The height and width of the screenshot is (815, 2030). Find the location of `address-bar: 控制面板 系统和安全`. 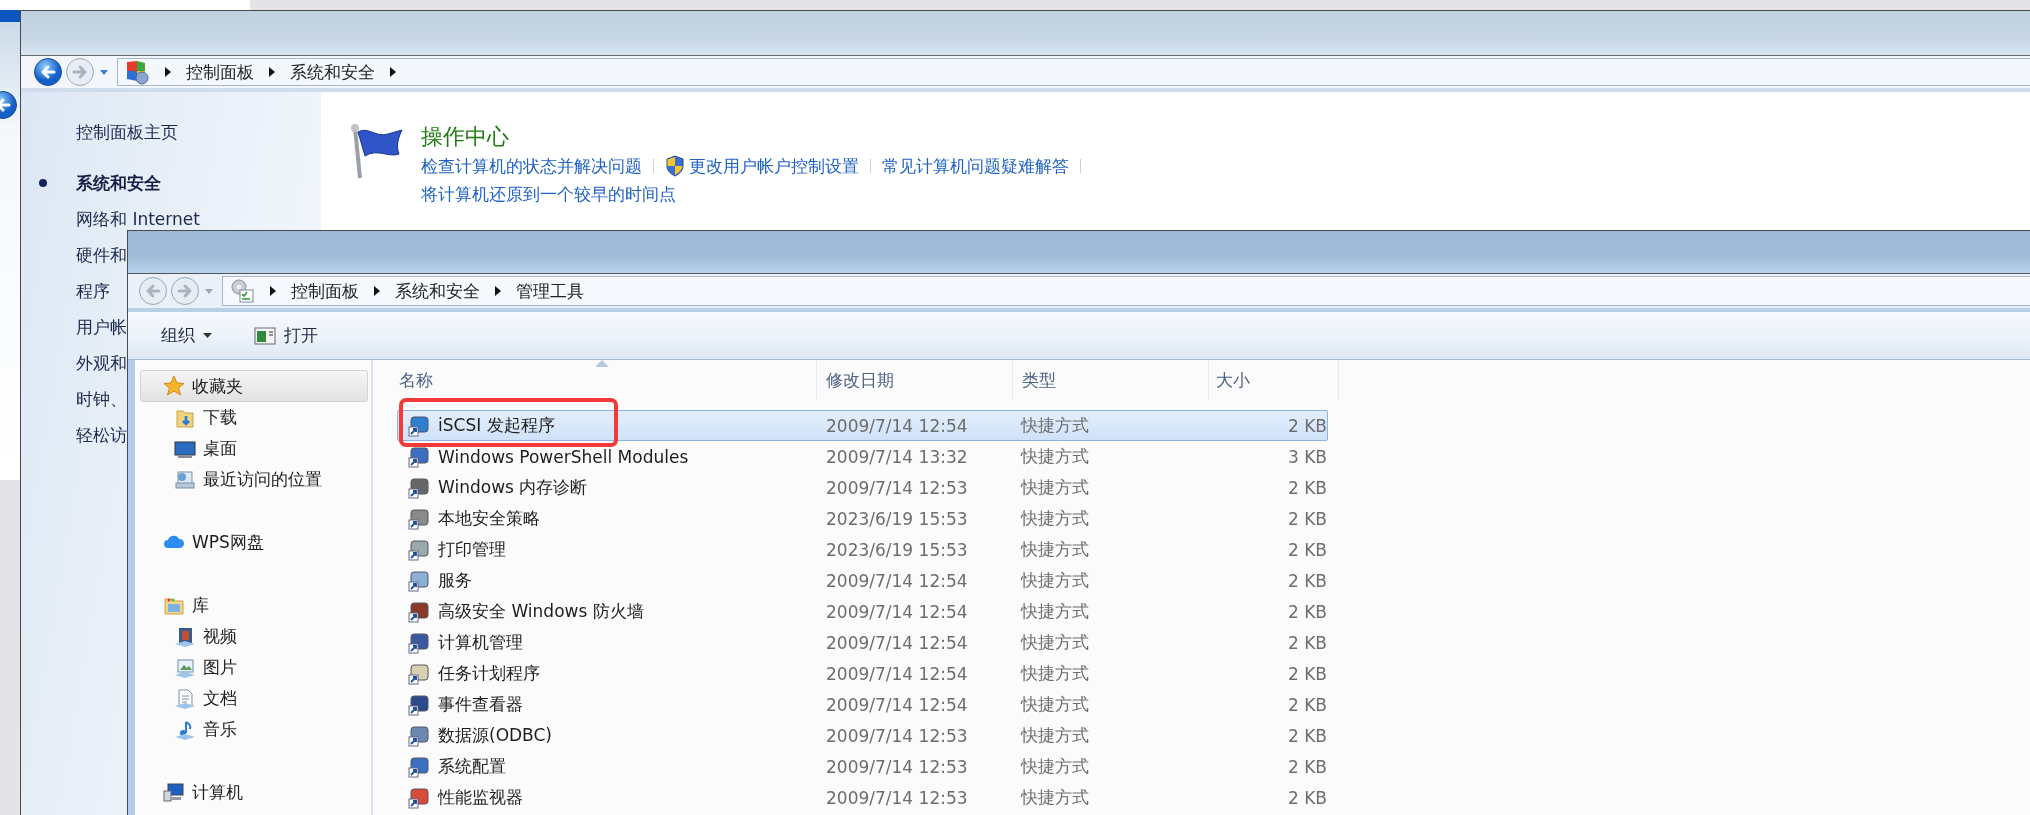

address-bar: 控制面板 系统和安全 is located at coordinates (1073, 72).